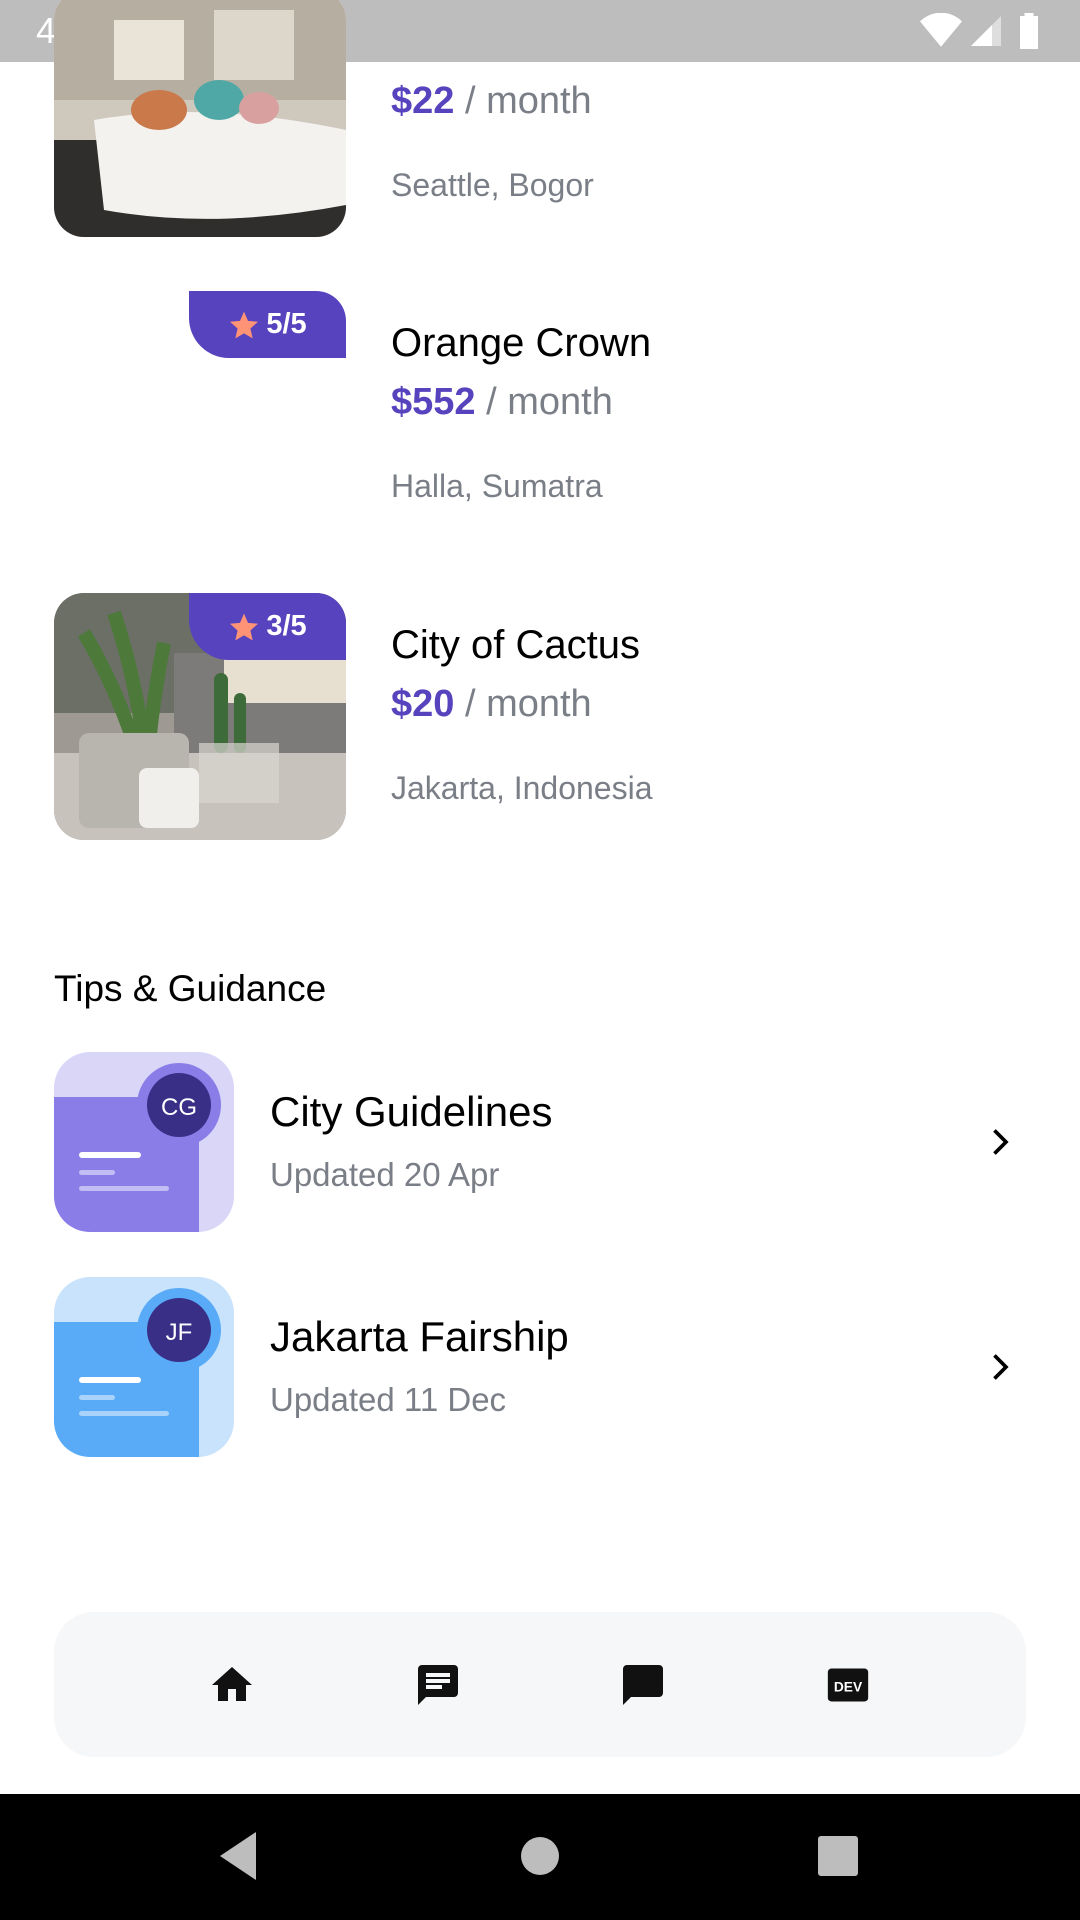 Image resolution: width=1080 pixels, height=1920 pixels. I want to click on tip-item-jakarta-fairship: JF Jakarta Fairship Updated 11 Dec, so click(544, 1367).